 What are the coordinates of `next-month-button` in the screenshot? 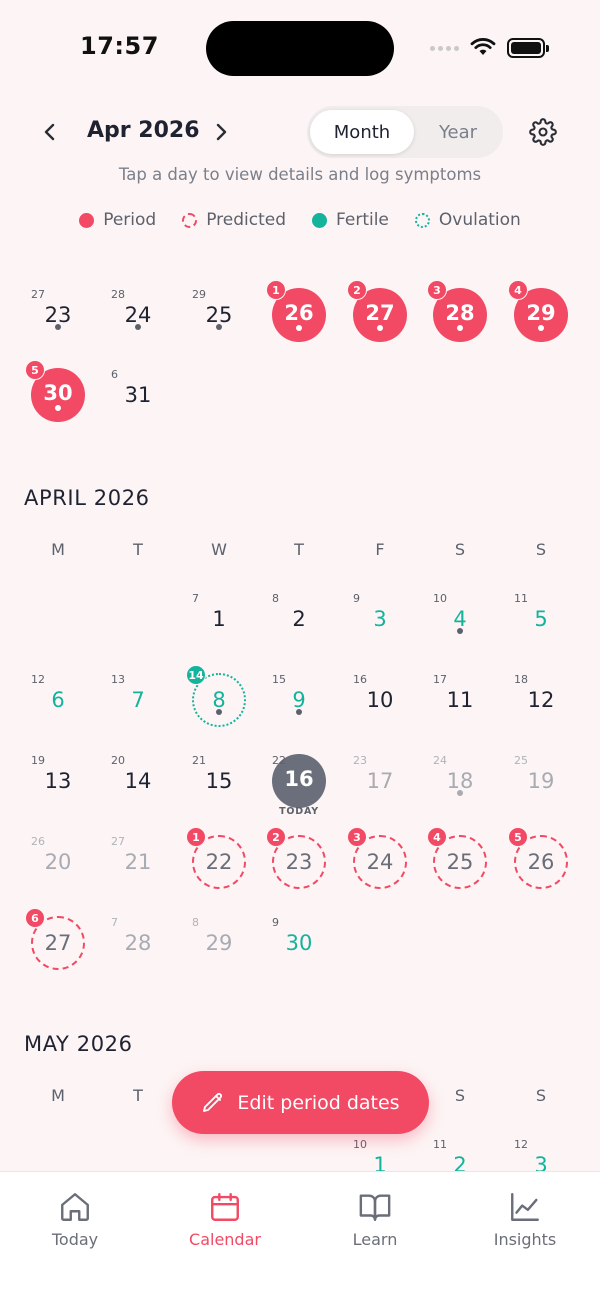 It's located at (221, 132).